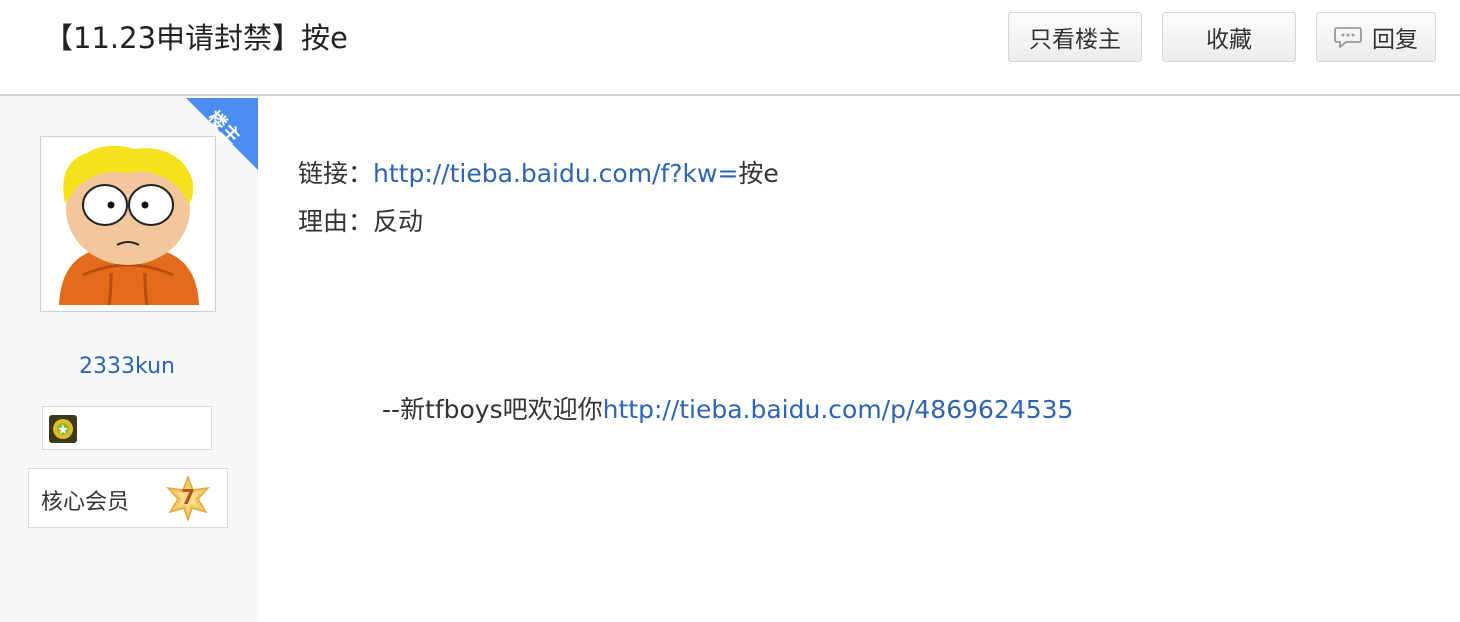  I want to click on member-level-number: 7, so click(188, 497).